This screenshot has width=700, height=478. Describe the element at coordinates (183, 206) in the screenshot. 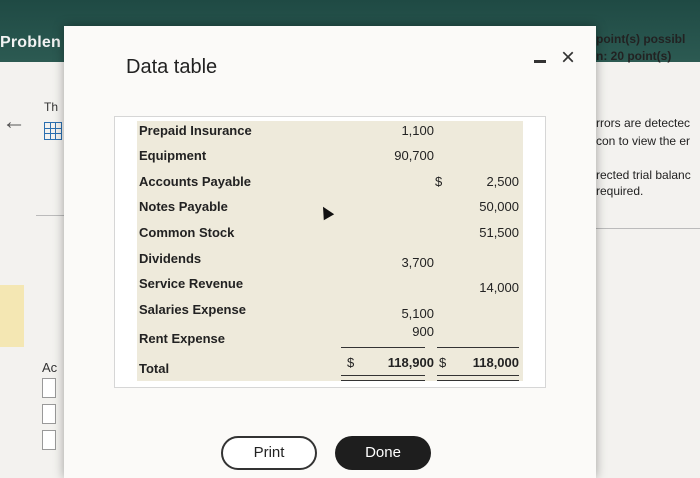

I see `account-name: Notes Payable` at that location.